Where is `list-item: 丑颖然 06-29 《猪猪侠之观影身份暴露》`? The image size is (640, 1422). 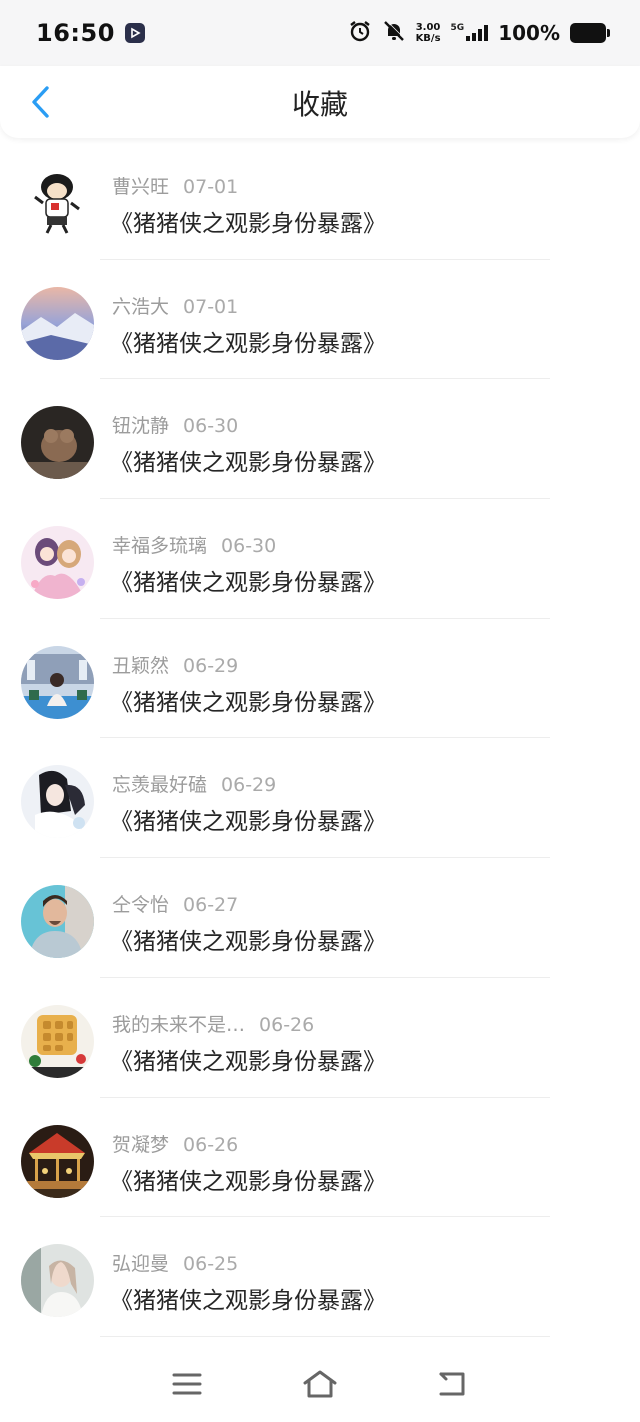 list-item: 丑颖然 06-29 《猪猪侠之观影身份暴露》 is located at coordinates (320, 679).